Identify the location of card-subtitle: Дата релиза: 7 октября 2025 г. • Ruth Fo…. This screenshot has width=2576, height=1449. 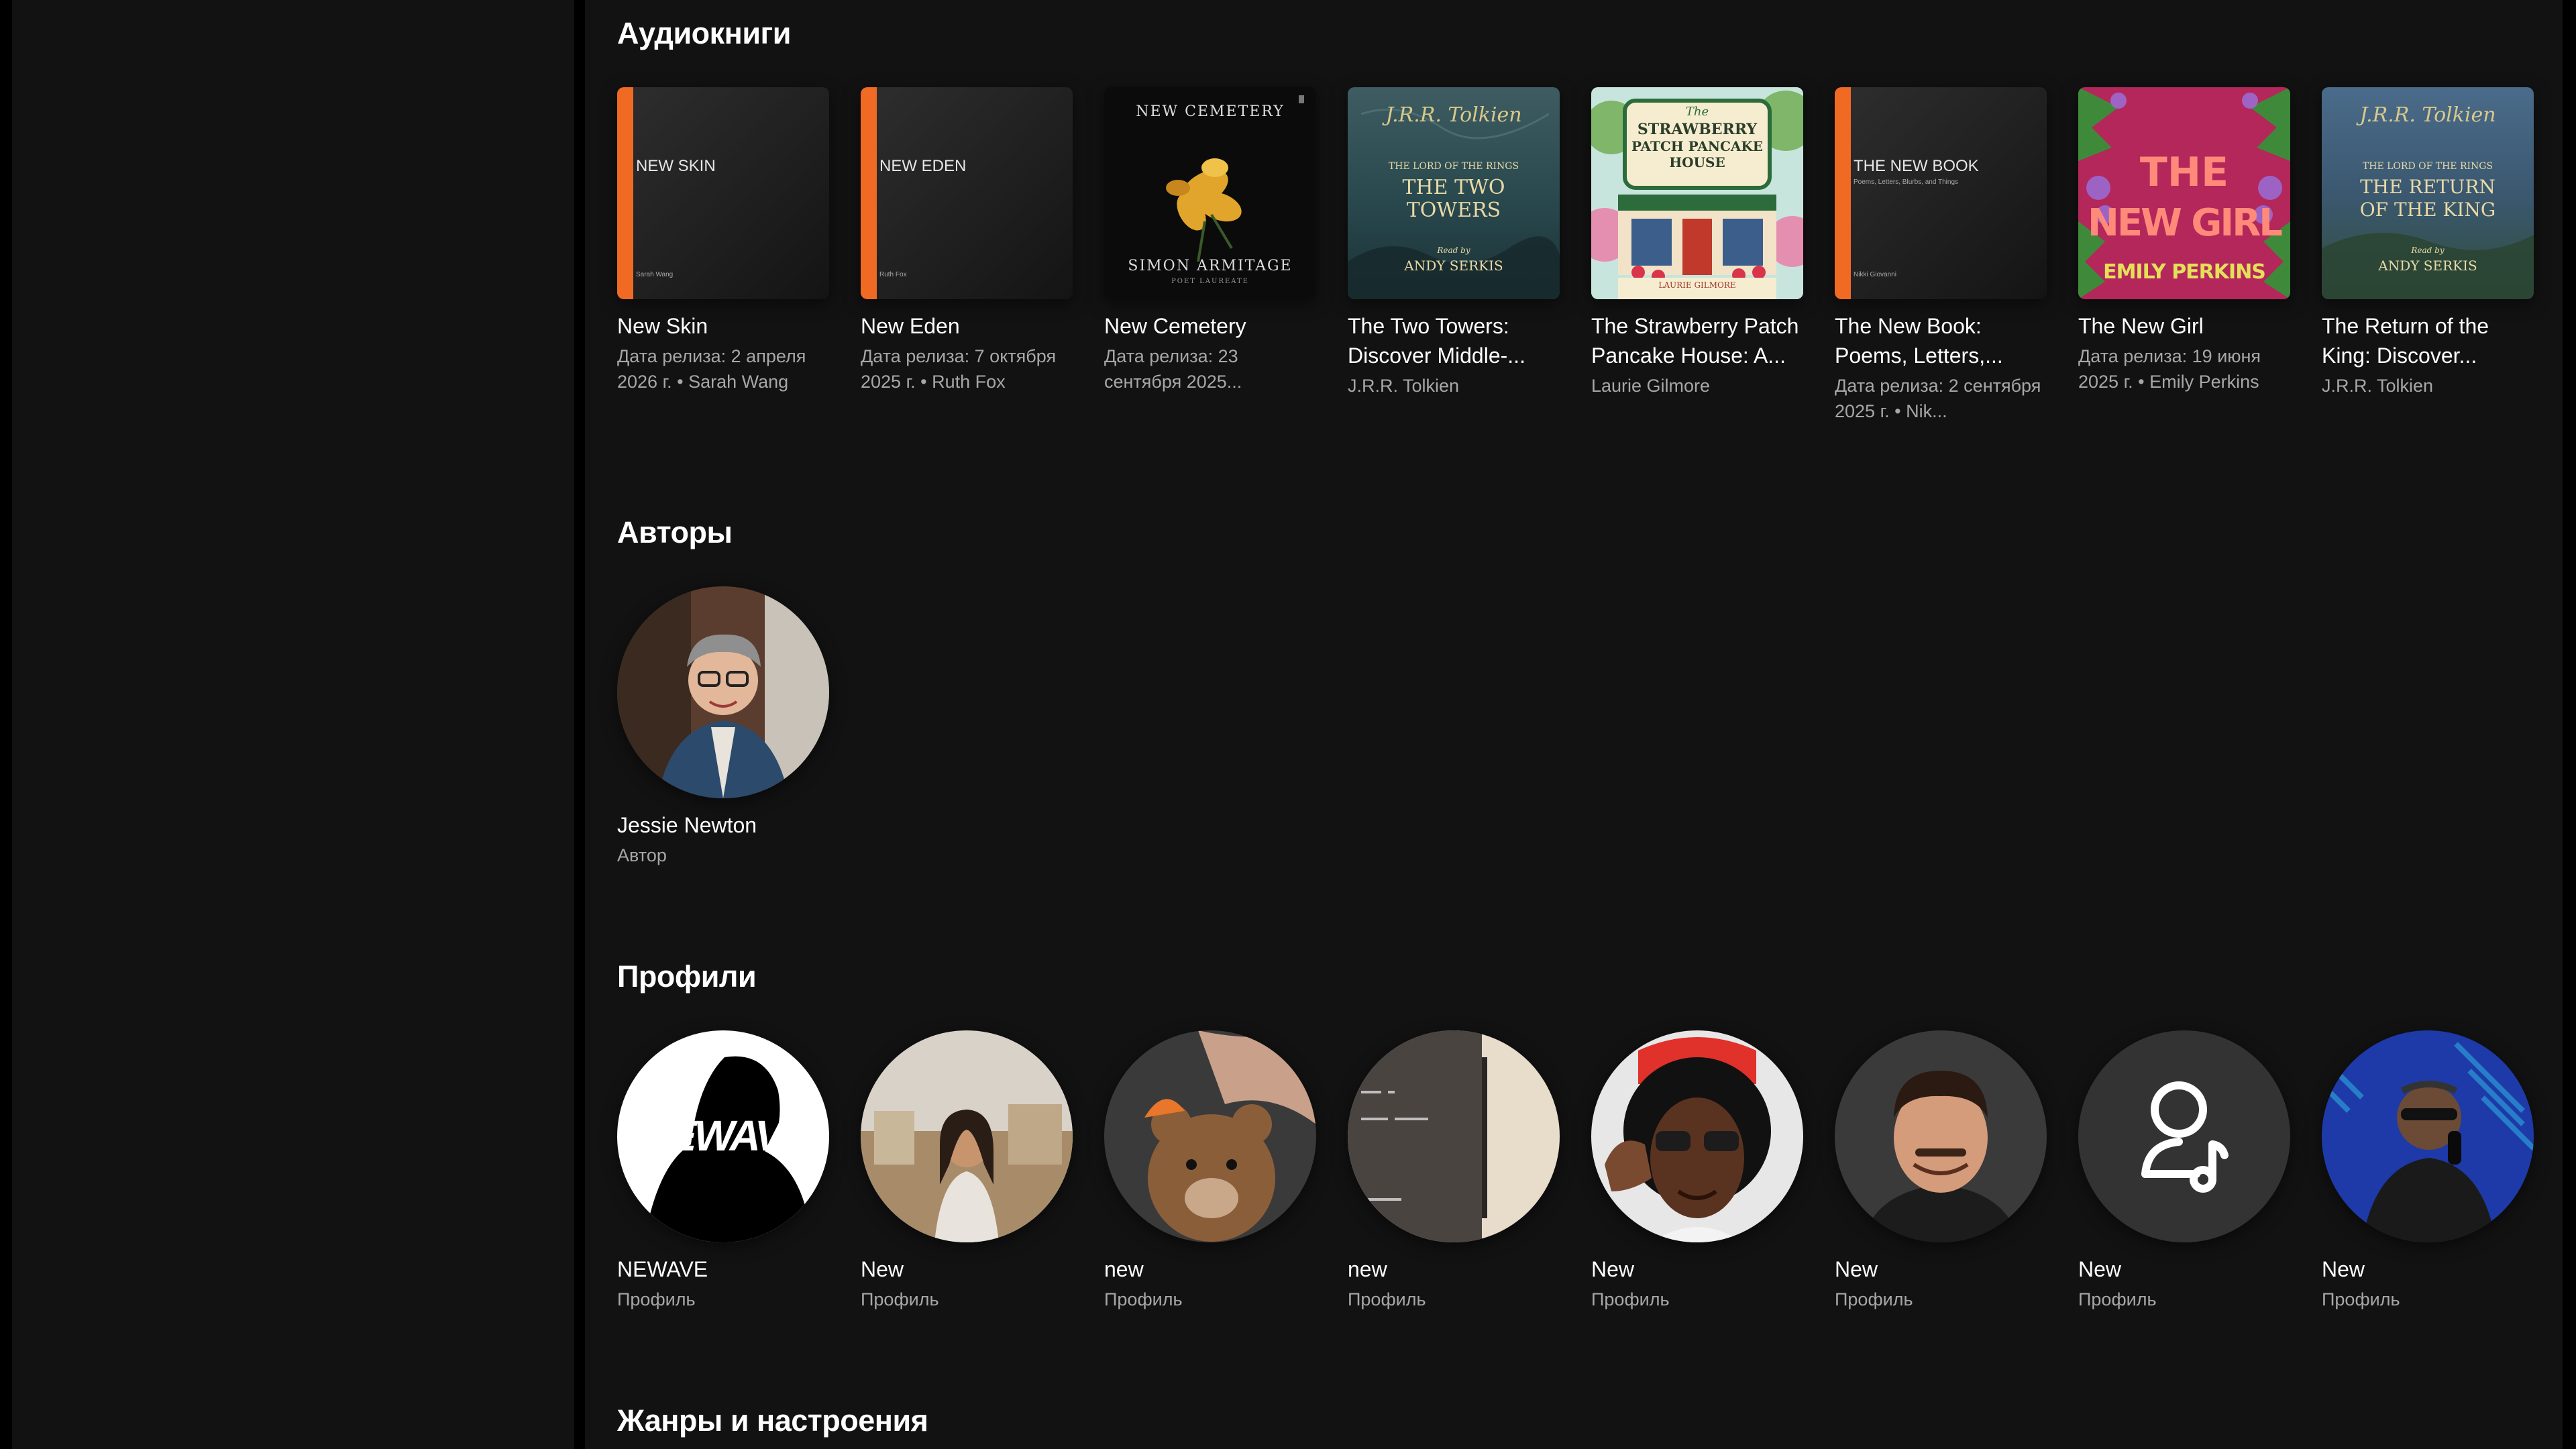
(959, 369).